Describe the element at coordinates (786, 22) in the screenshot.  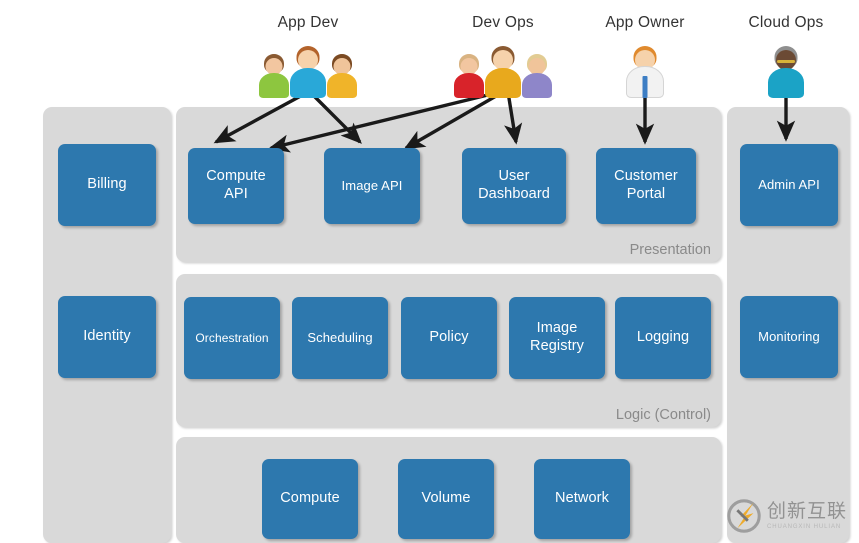
I see `actor-label-cloud-ops: Cloud Ops` at that location.